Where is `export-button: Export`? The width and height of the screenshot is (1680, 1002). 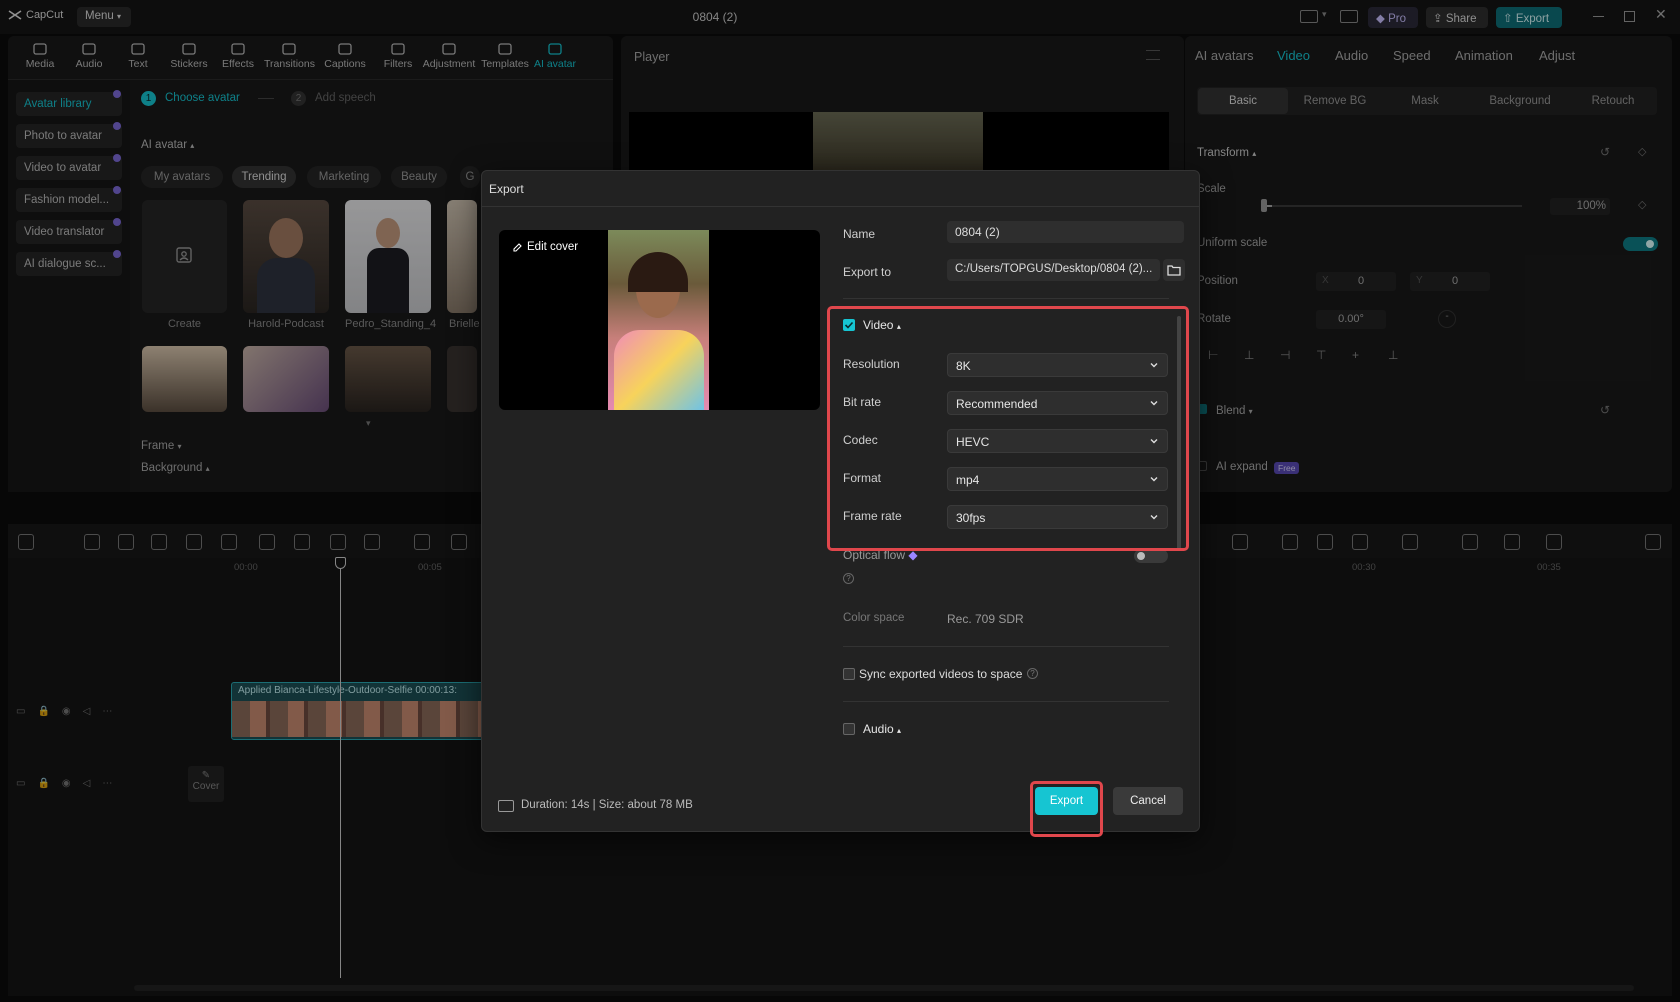 export-button: Export is located at coordinates (1066, 801).